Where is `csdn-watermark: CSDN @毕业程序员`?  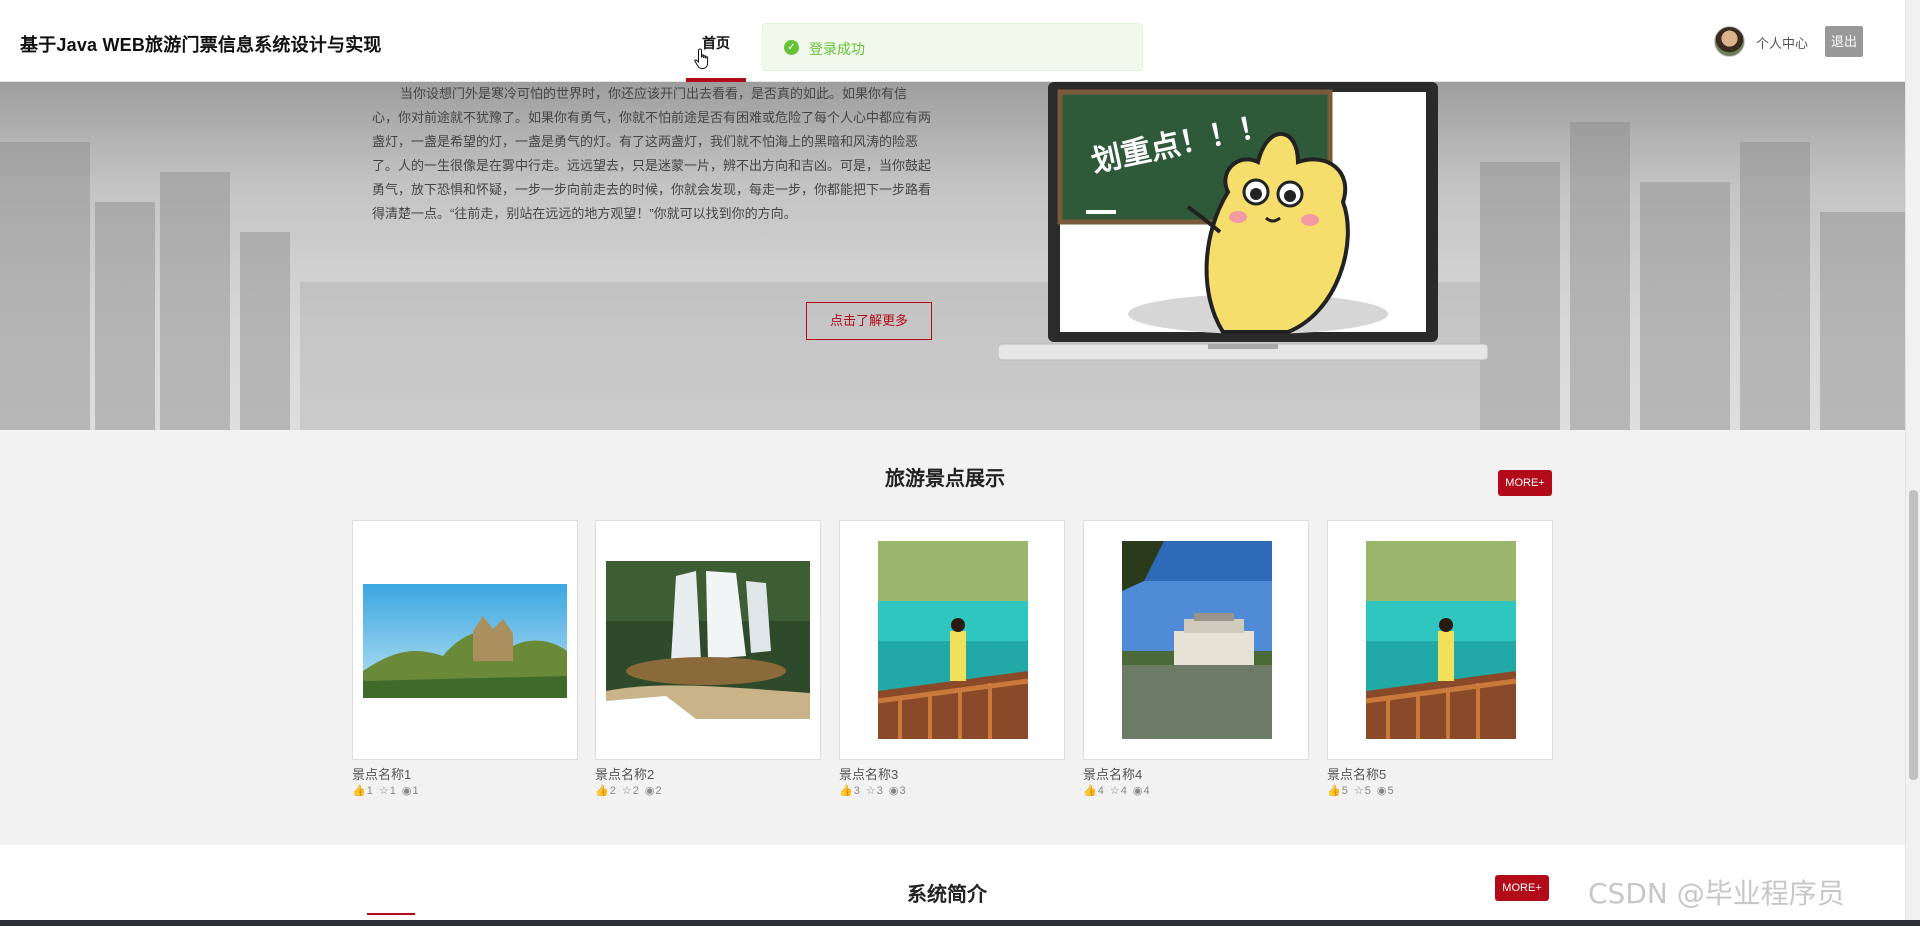
csdn-watermark: CSDN @毕业程序员 is located at coordinates (1716, 893).